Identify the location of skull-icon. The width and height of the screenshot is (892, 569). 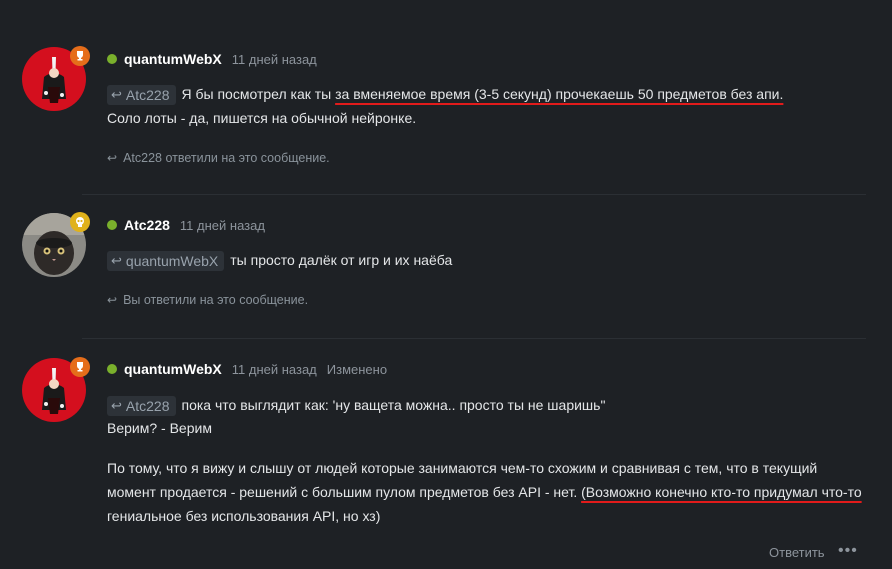
(80, 222).